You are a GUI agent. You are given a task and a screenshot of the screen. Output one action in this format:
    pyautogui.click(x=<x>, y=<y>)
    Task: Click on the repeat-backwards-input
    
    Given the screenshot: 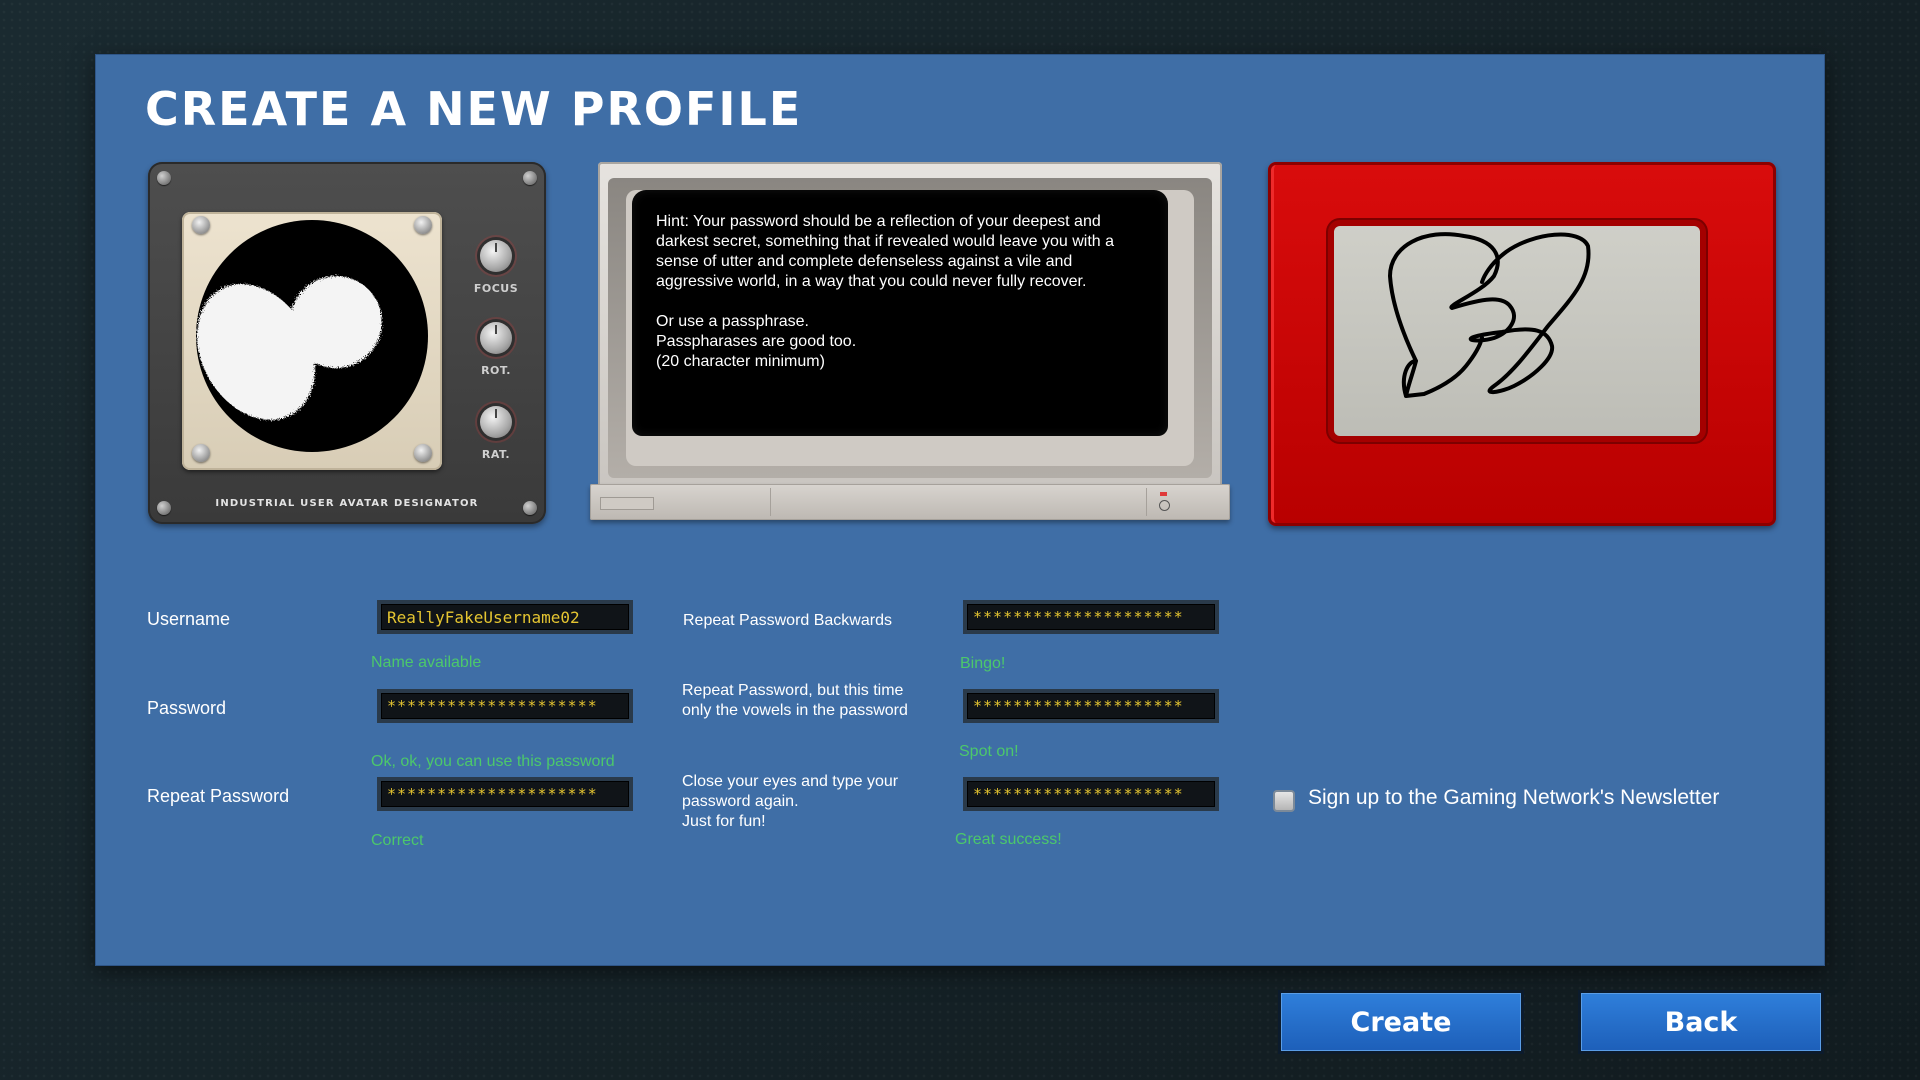 What is the action you would take?
    pyautogui.click(x=1091, y=617)
    